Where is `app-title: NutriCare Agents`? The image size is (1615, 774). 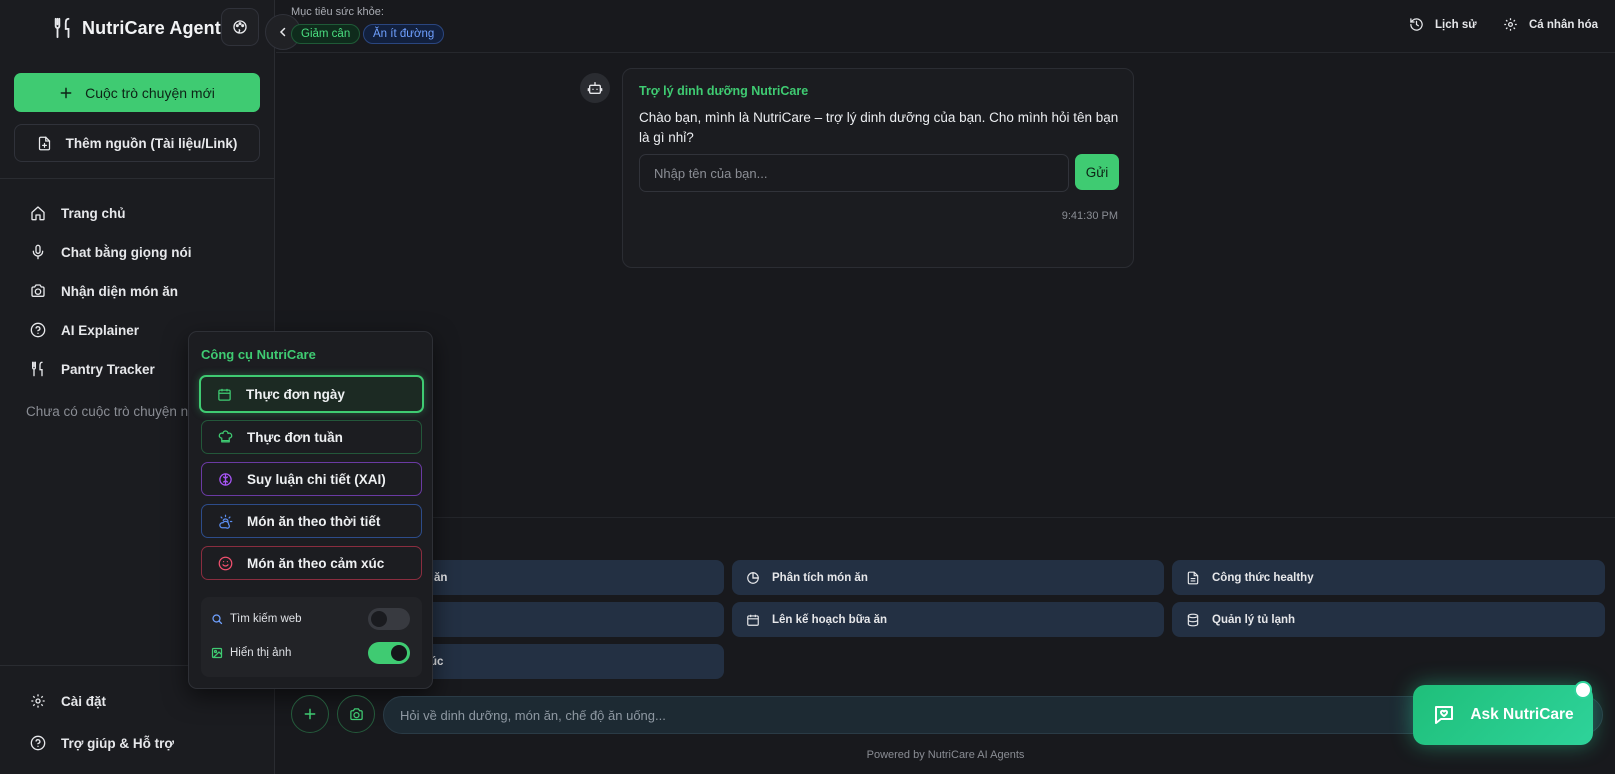
app-title: NutriCare Agents is located at coordinates (156, 27).